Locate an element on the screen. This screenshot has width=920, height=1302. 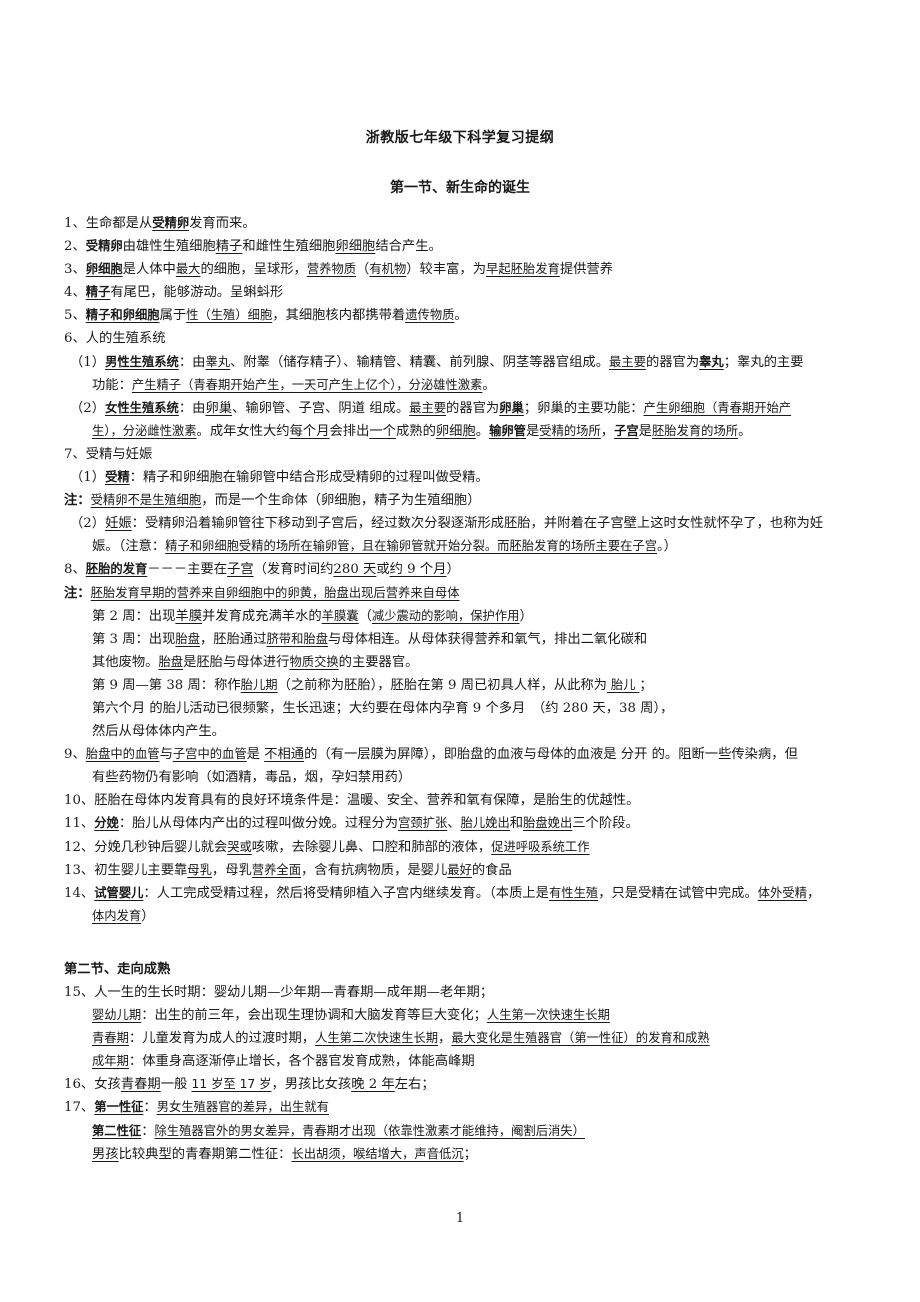
underlined-term: 物质交换 is located at coordinates (314, 661).